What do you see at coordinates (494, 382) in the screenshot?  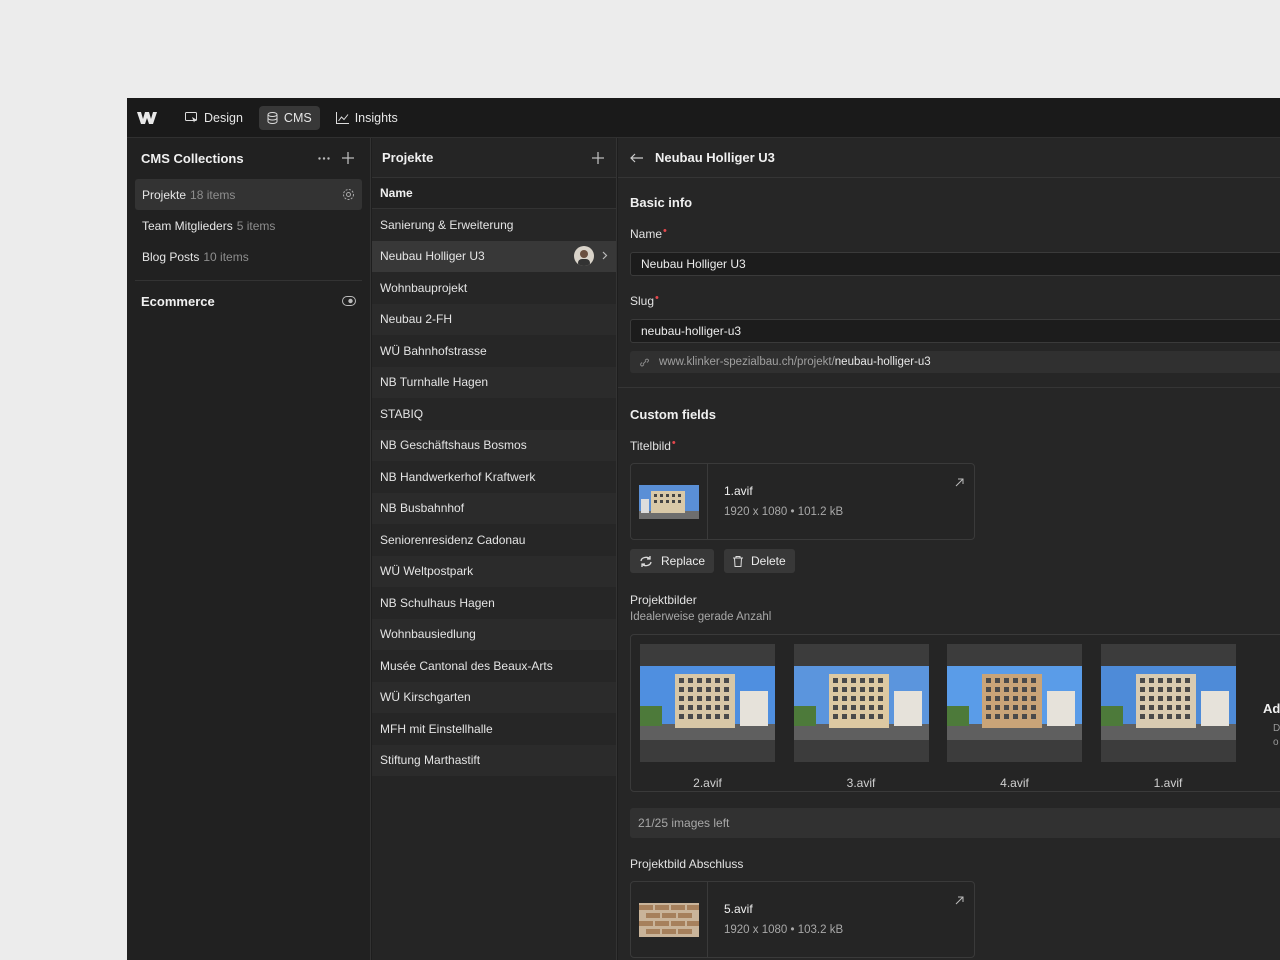 I see `table-row: NB Turnhalle Hagen` at bounding box center [494, 382].